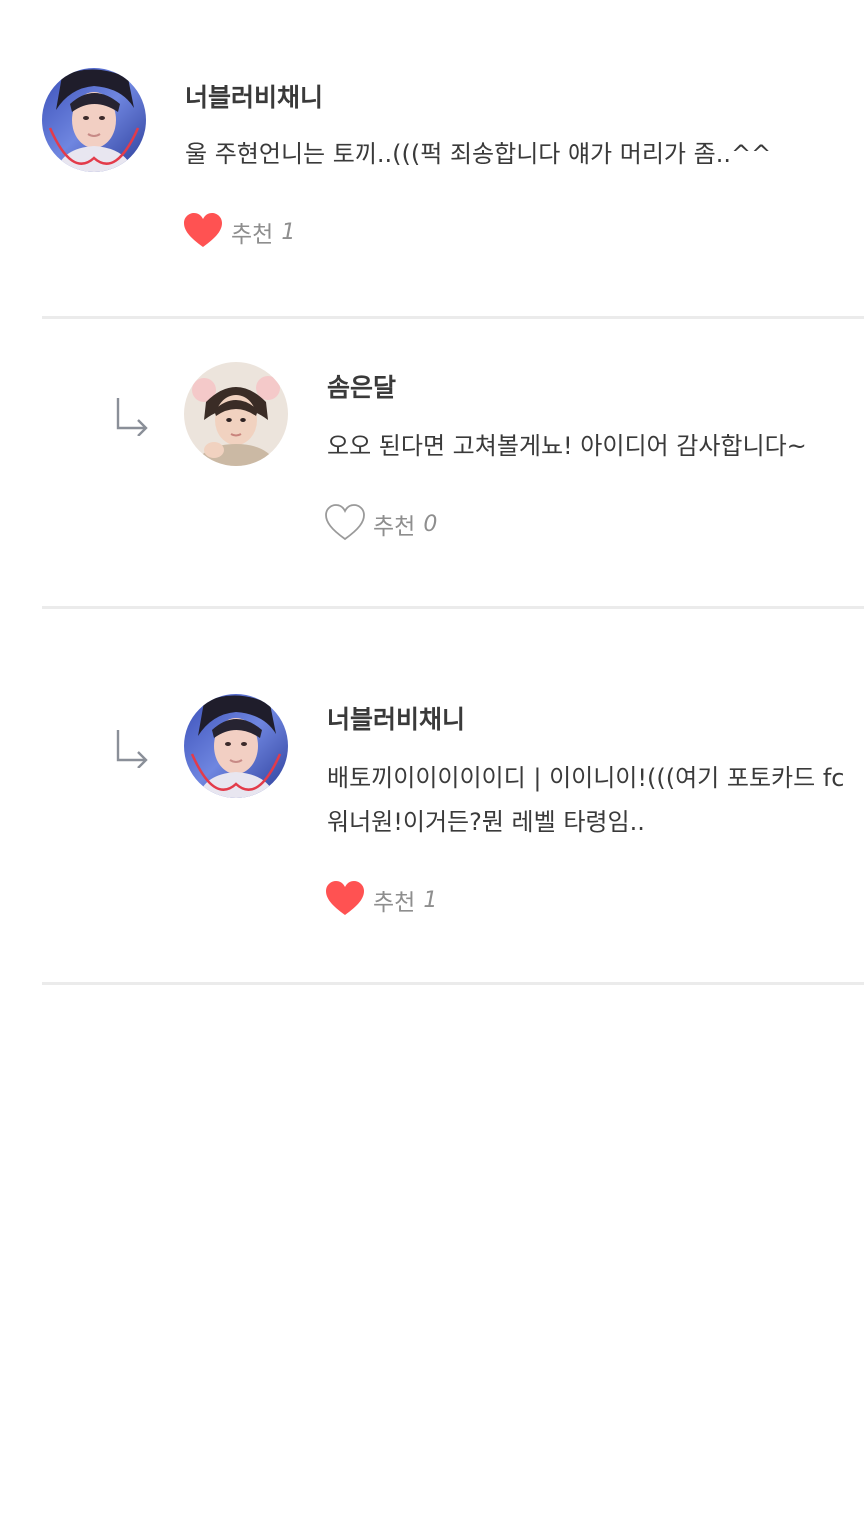 The height and width of the screenshot is (1536, 864). I want to click on heart-outline-icon, so click(345, 522).